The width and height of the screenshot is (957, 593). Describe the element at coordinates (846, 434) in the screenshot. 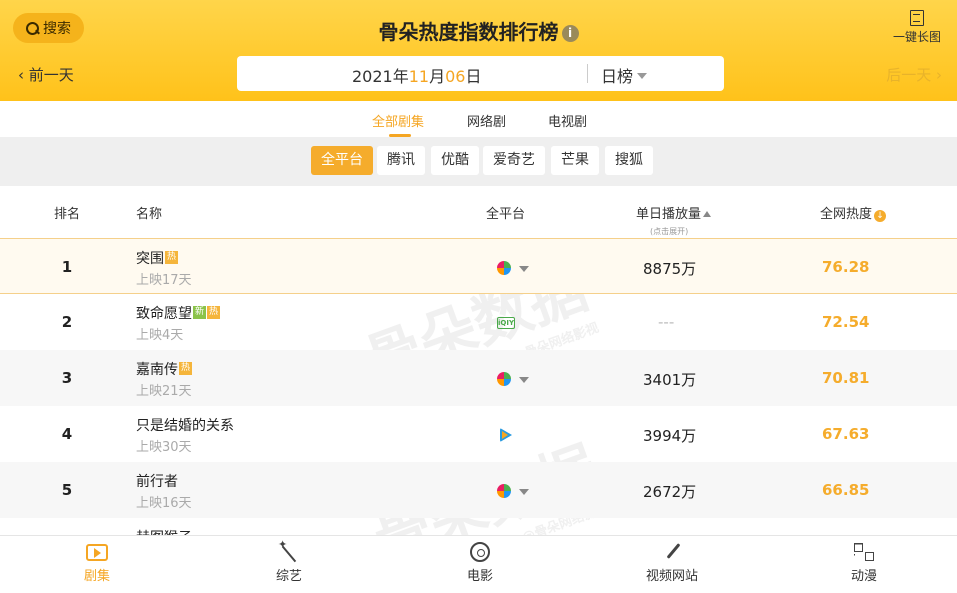

I see `heat-index: 67.63` at that location.